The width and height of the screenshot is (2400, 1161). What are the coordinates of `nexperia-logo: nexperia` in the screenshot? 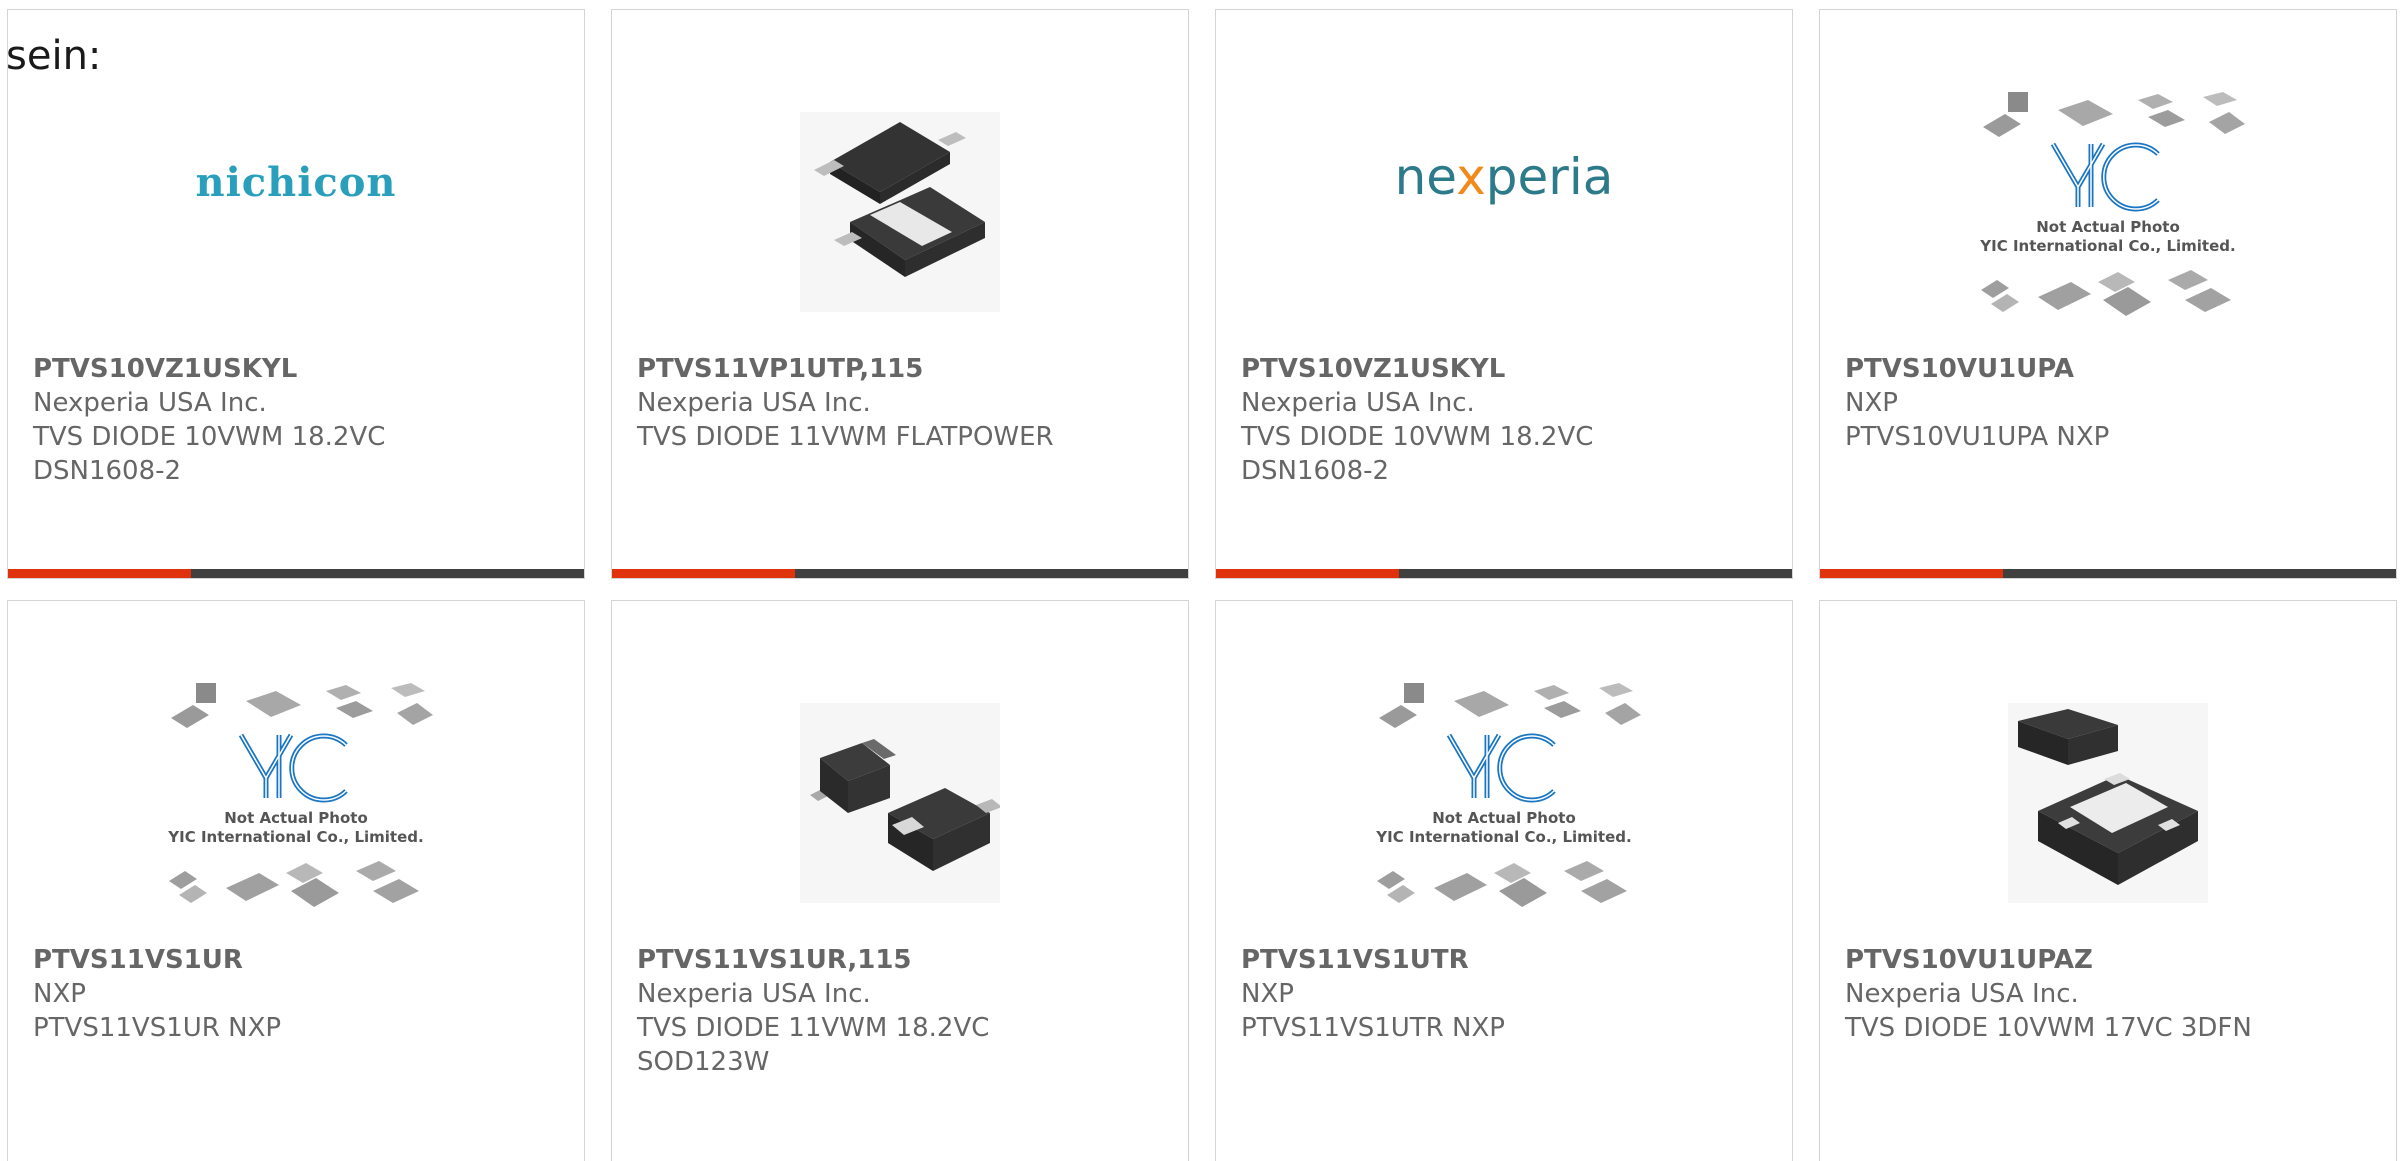 It's located at (1504, 177).